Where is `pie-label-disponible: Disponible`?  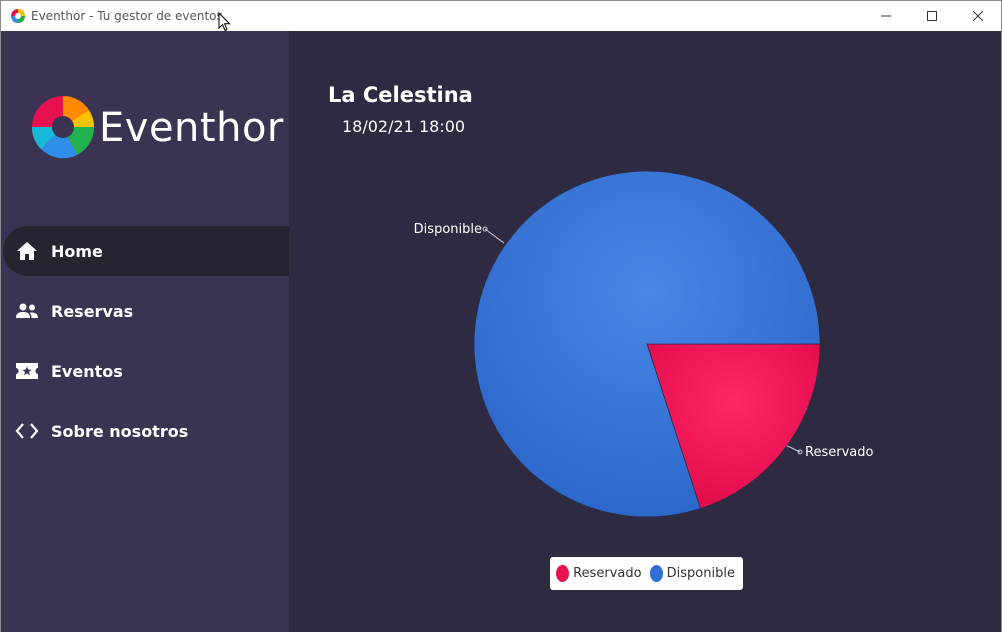 pie-label-disponible: Disponible is located at coordinates (448, 229).